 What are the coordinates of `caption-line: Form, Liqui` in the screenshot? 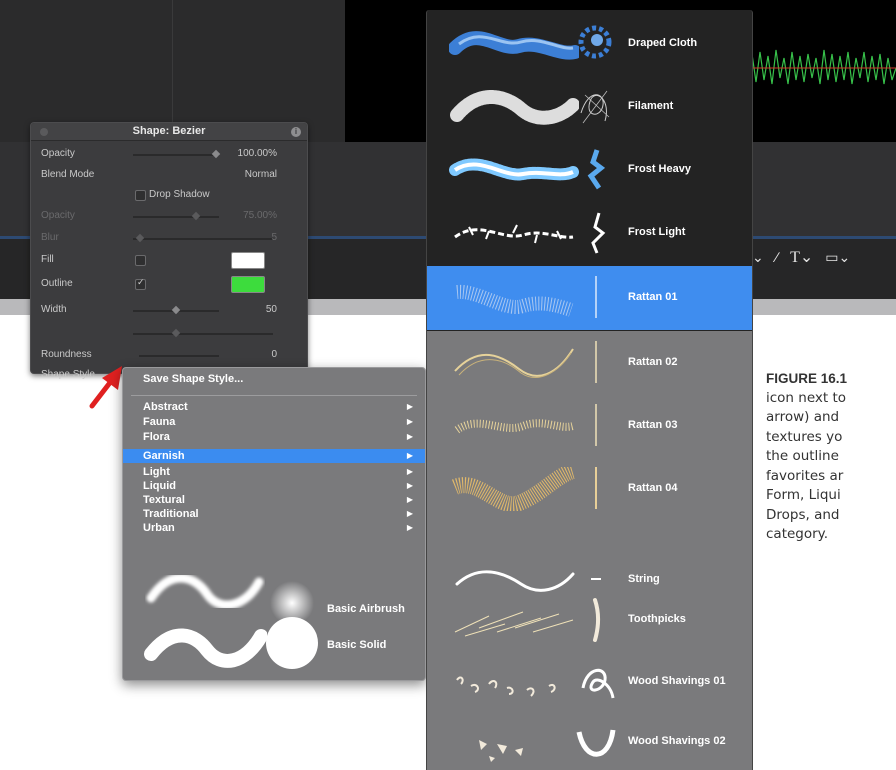 It's located at (803, 495).